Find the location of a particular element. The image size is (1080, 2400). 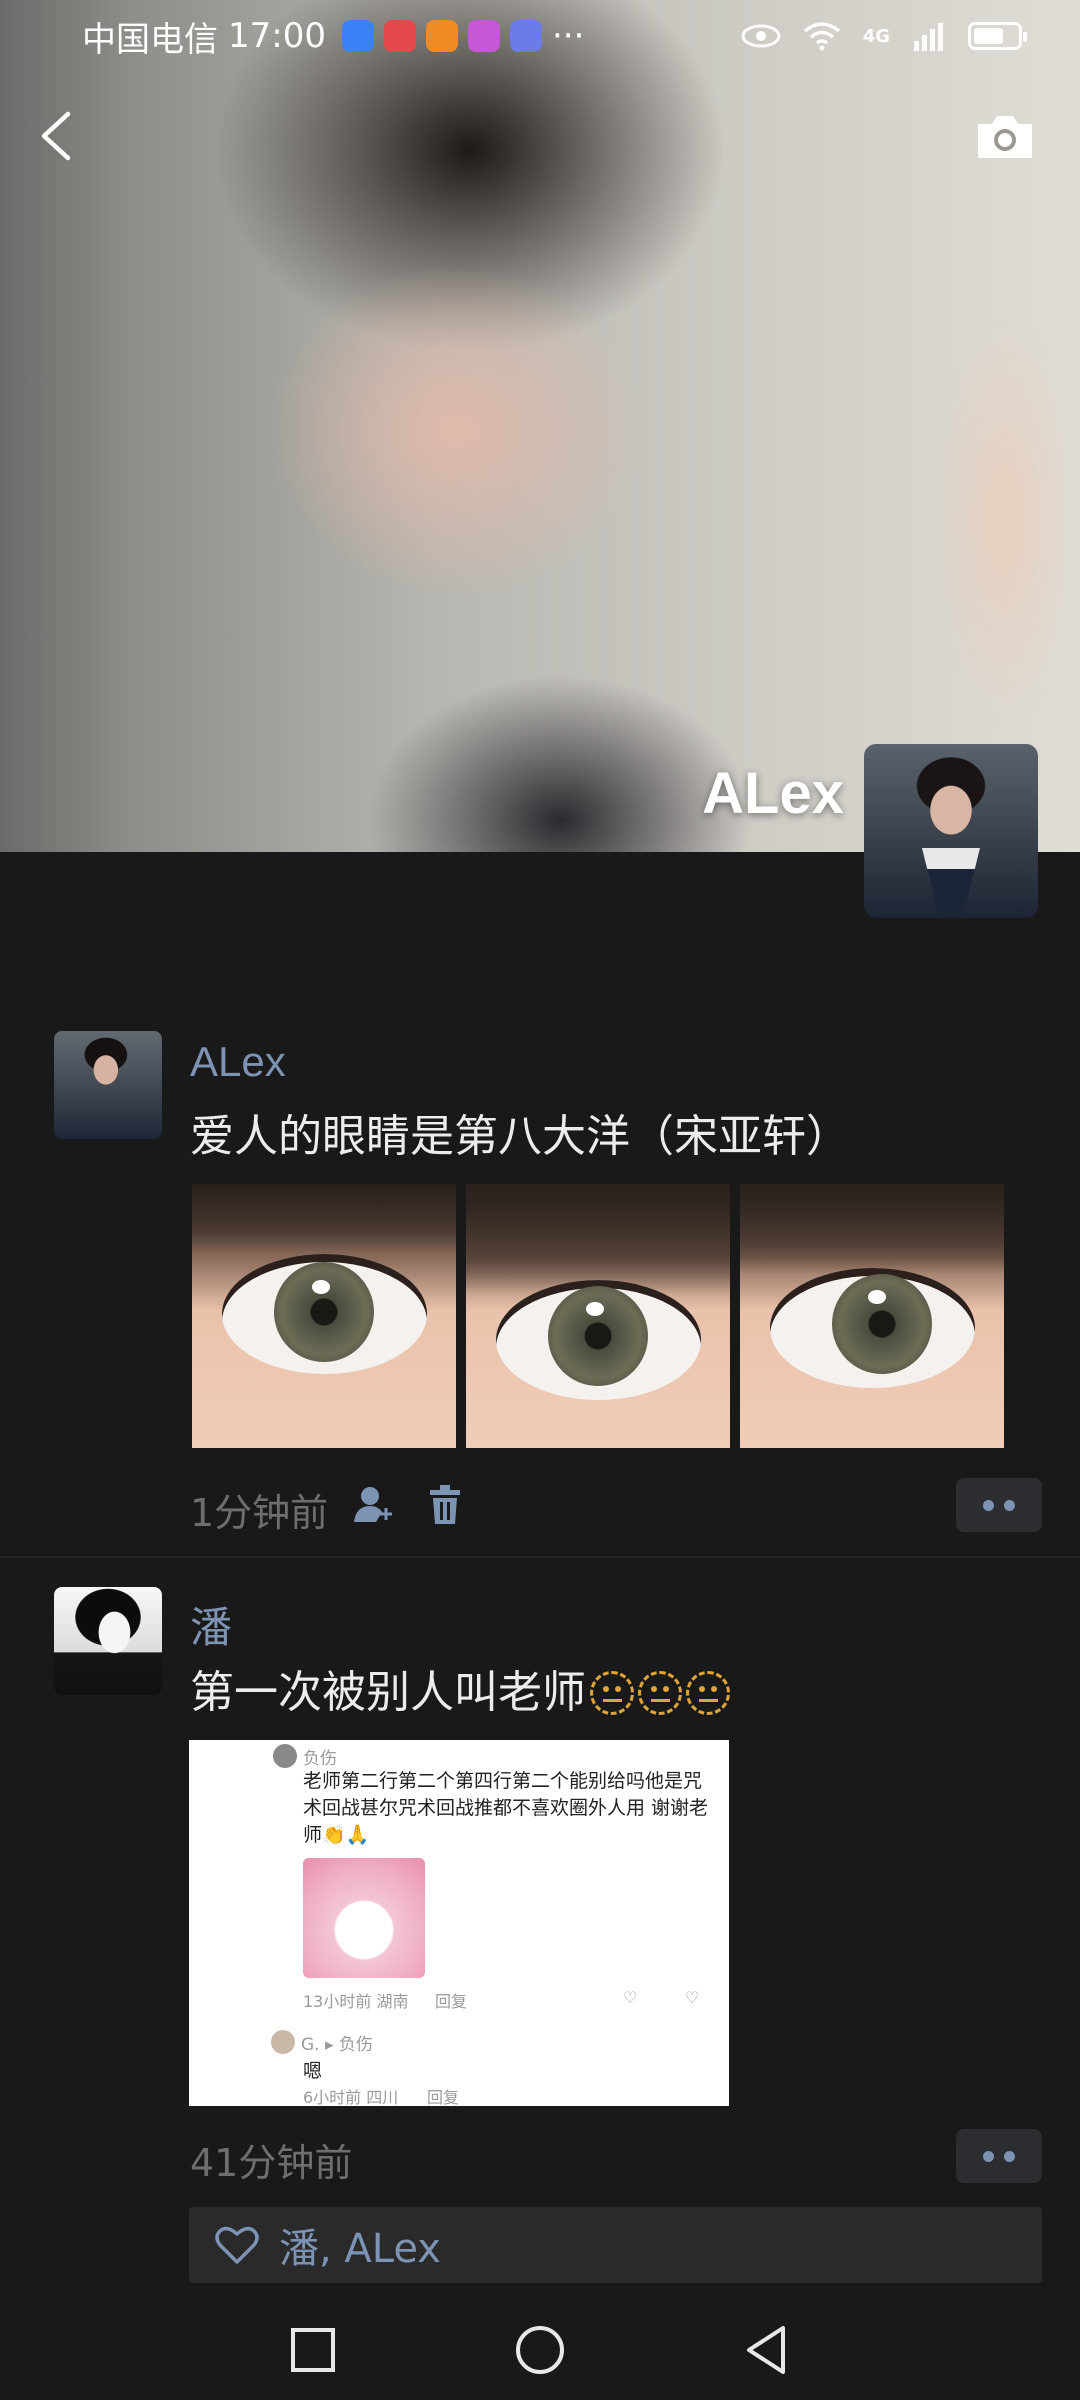

post-text-content: 第一次被别人叫老师 is located at coordinates (388, 1692).